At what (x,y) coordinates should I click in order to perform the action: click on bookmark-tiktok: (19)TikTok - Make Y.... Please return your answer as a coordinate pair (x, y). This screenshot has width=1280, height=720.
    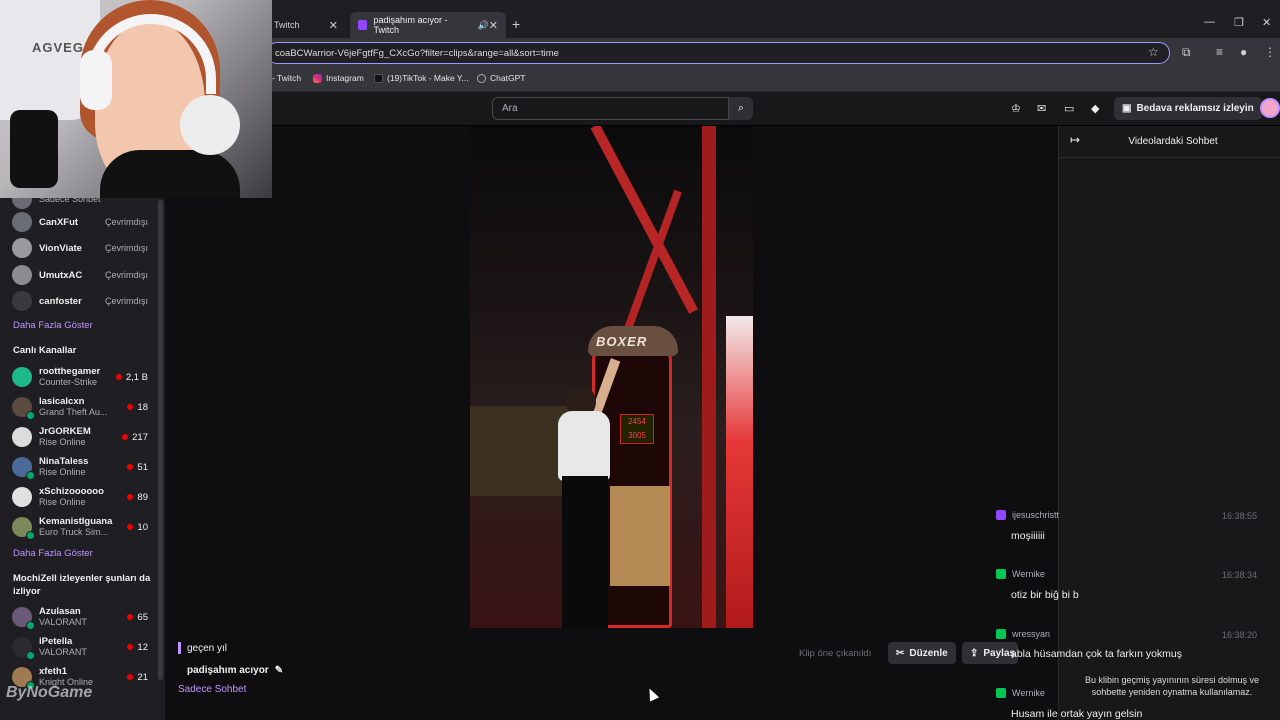
    Looking at the image, I should click on (421, 78).